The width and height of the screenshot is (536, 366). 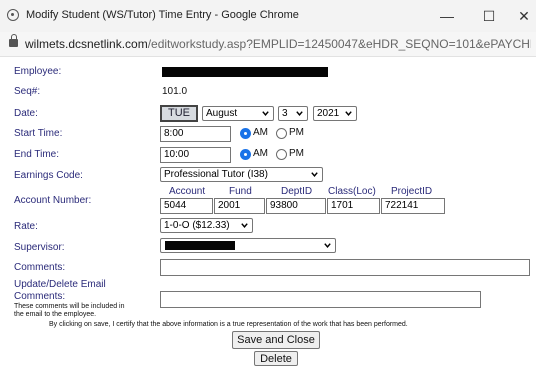 What do you see at coordinates (55, 314) in the screenshot?
I see `update-note-line2: the email to the employee.` at bounding box center [55, 314].